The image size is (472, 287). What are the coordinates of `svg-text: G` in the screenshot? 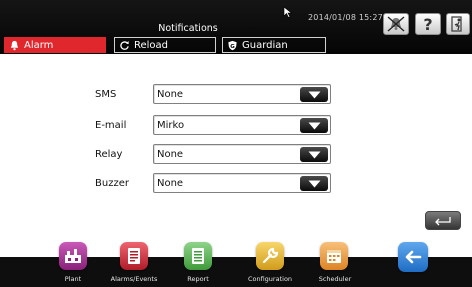 It's located at (232, 46).